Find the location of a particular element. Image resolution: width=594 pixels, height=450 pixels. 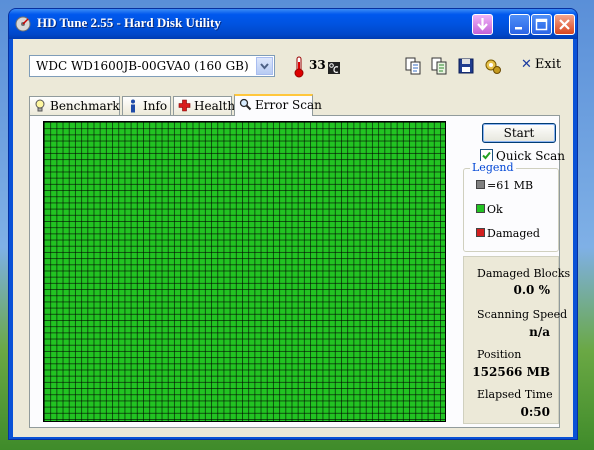

drive-select-value: WDC WD1600JB-00GVA0 (160 GB) is located at coordinates (142, 66).